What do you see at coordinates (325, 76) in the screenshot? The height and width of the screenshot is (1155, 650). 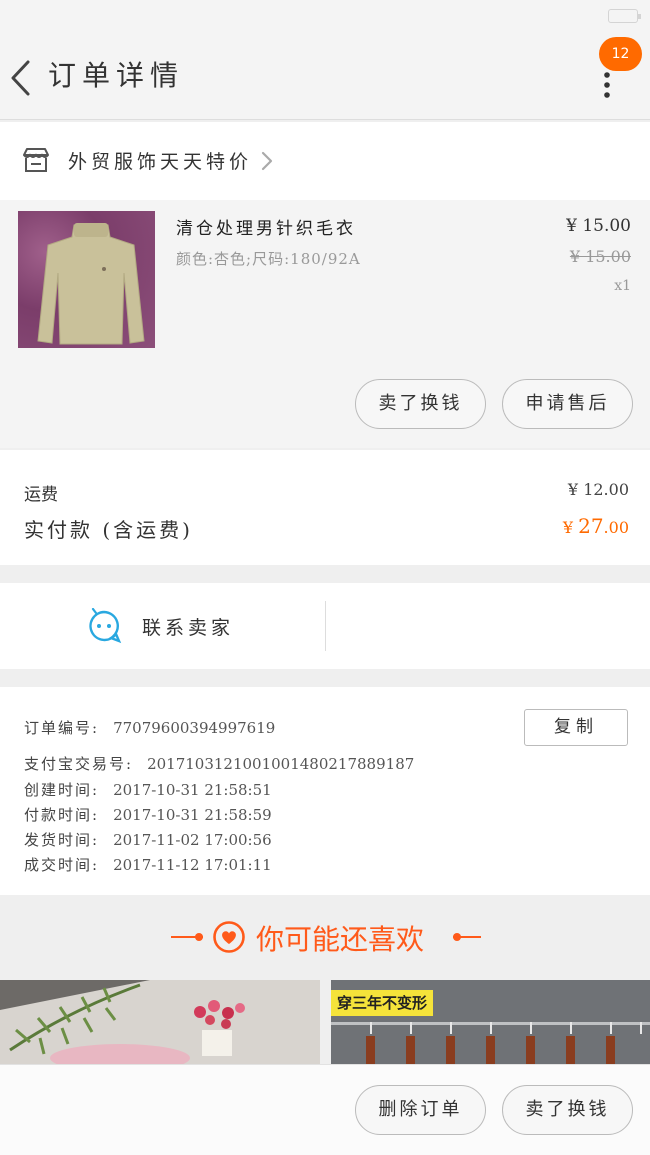 I see `navbar: 订单详情 12` at bounding box center [325, 76].